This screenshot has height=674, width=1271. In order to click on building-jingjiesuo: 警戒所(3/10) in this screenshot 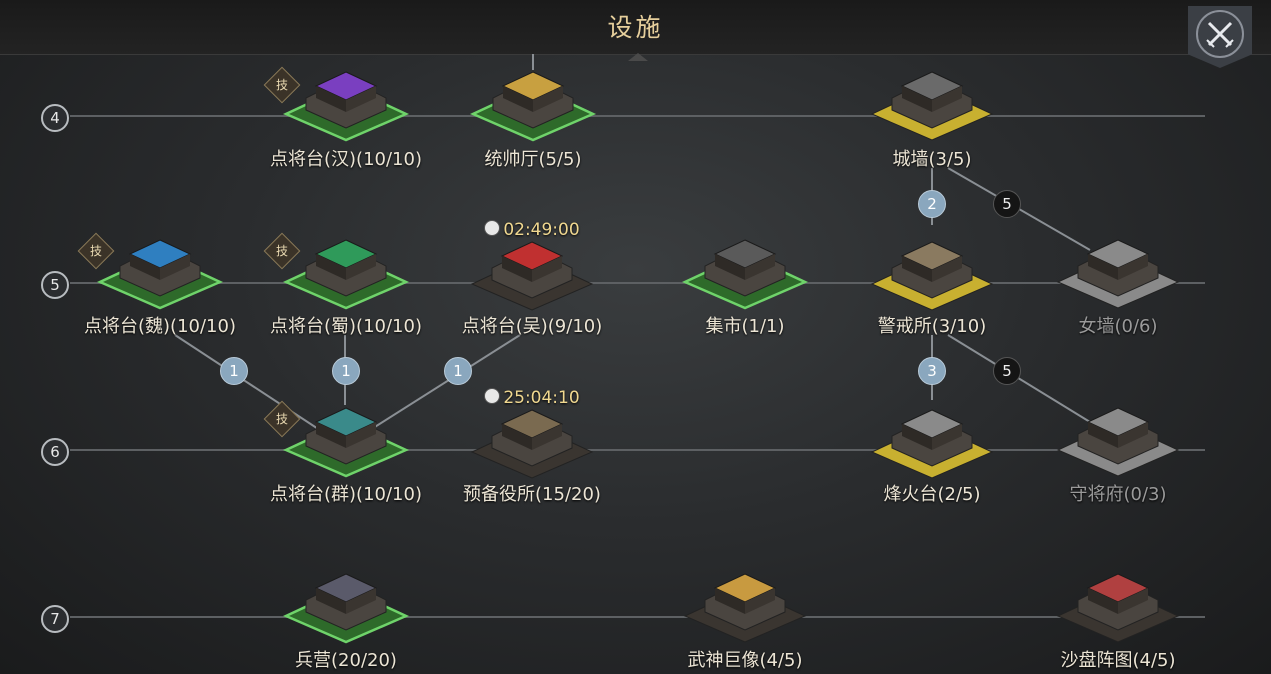, I will do `click(932, 281)`.